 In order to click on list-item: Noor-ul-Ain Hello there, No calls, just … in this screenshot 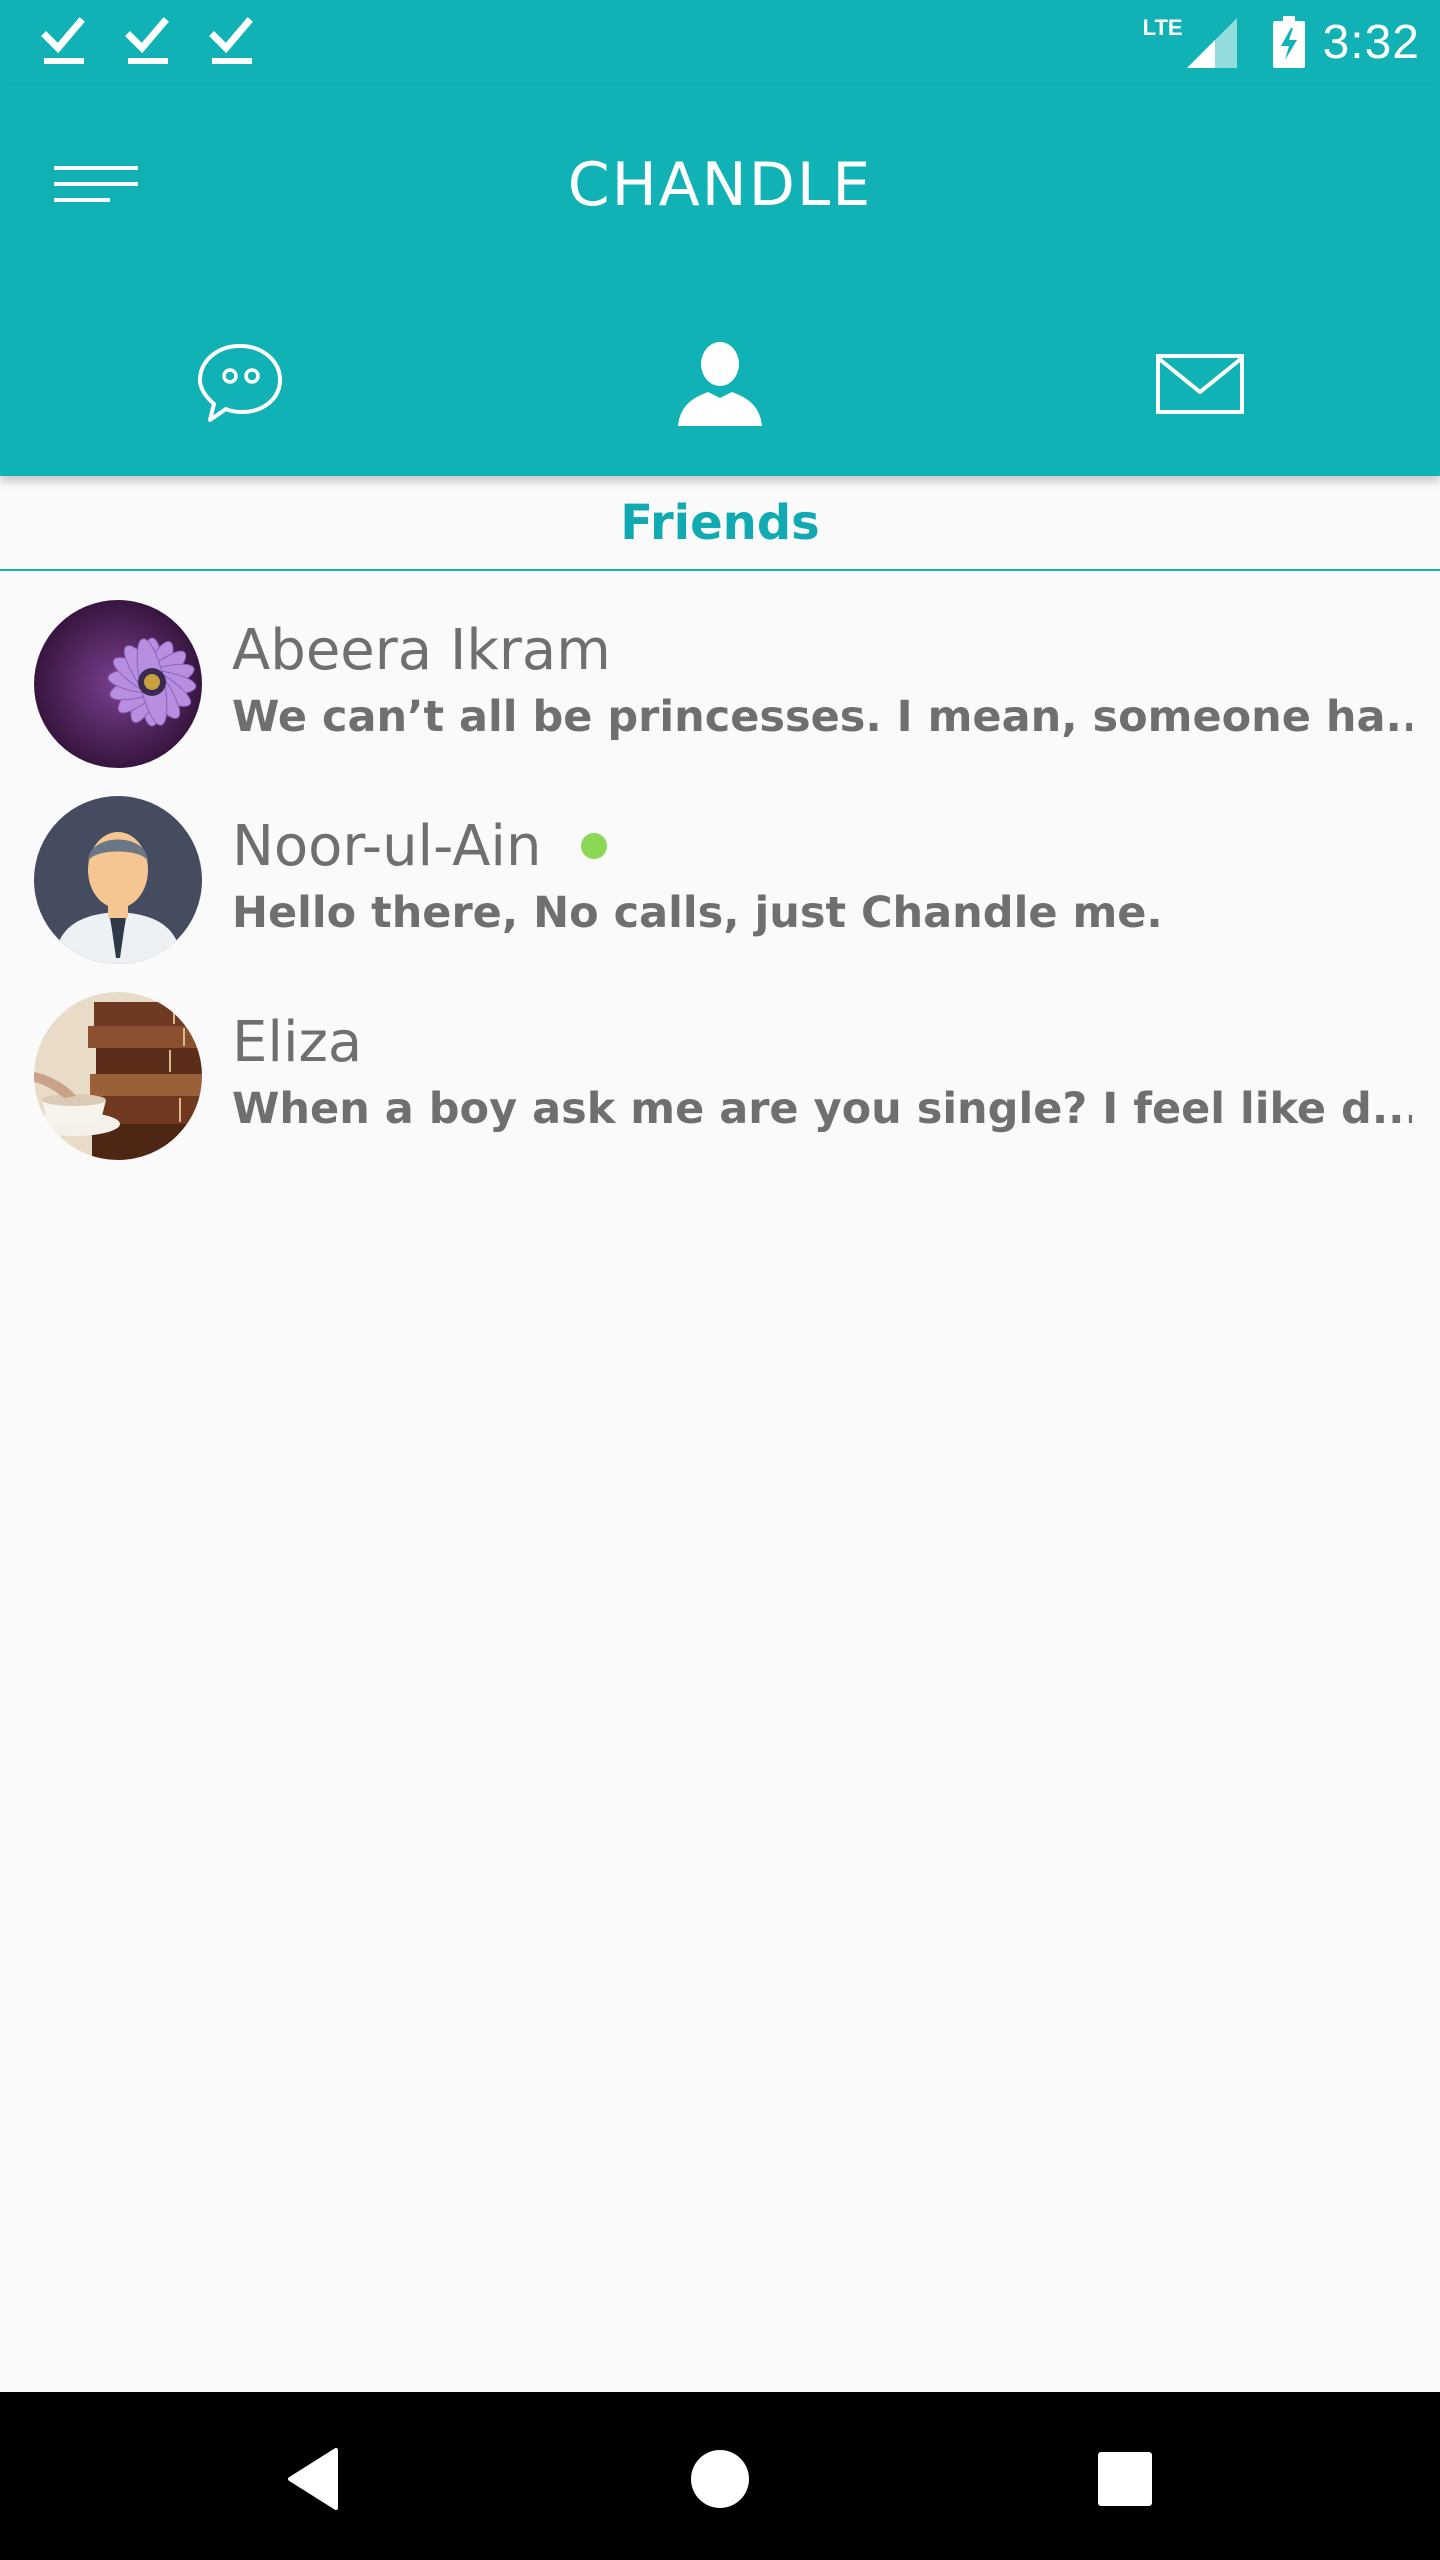, I will do `click(720, 884)`.